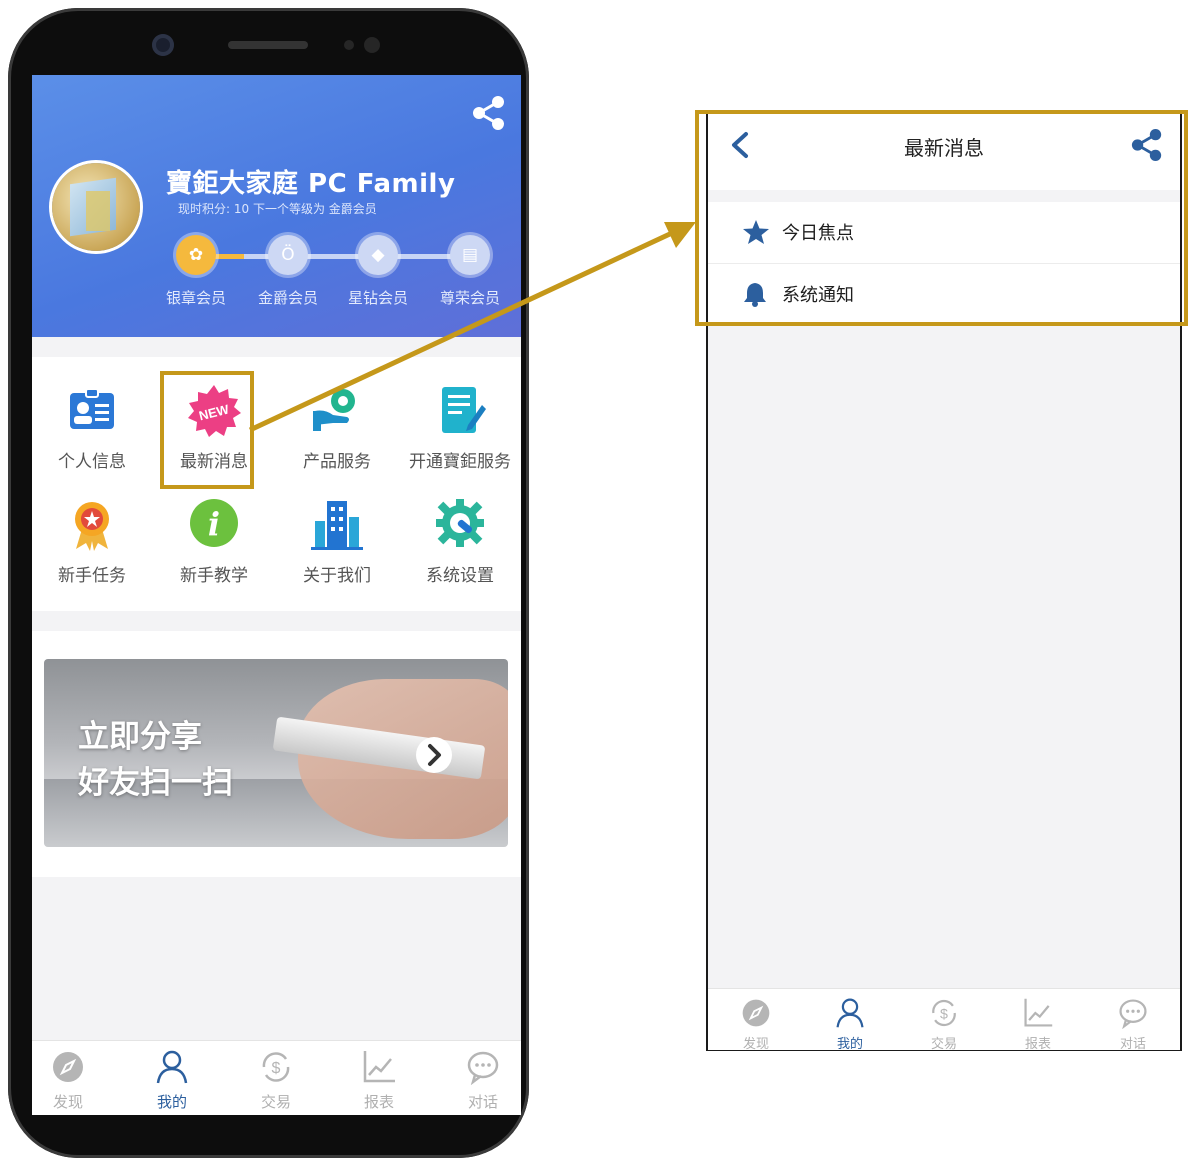 This screenshot has width=1189, height=1162. I want to click on menu-label: 新手任务, so click(92, 576).